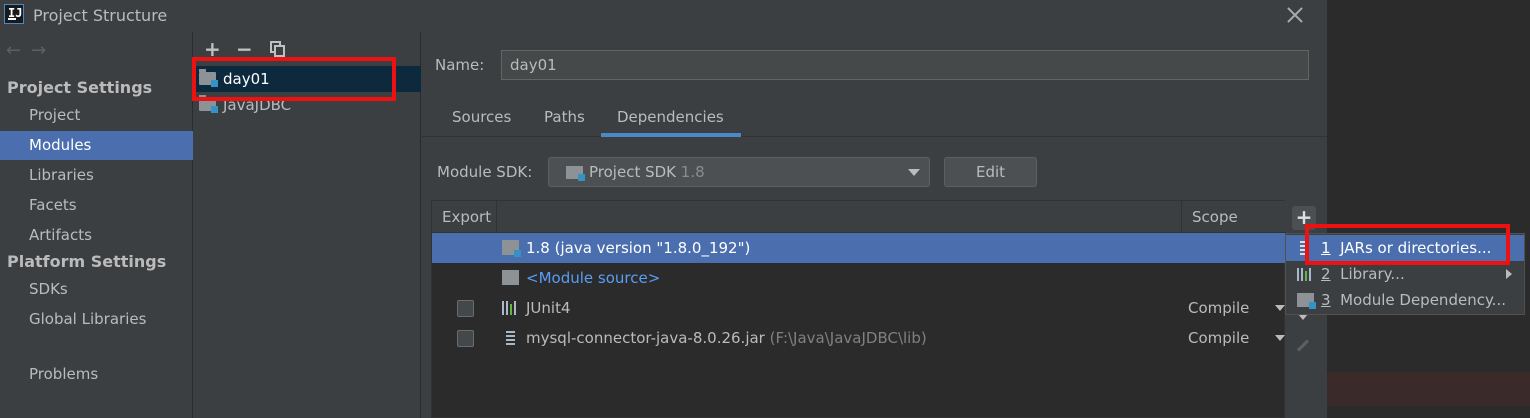 The height and width of the screenshot is (418, 1530). I want to click on nav-item-global-libraries: Global Libraries, so click(96, 319).